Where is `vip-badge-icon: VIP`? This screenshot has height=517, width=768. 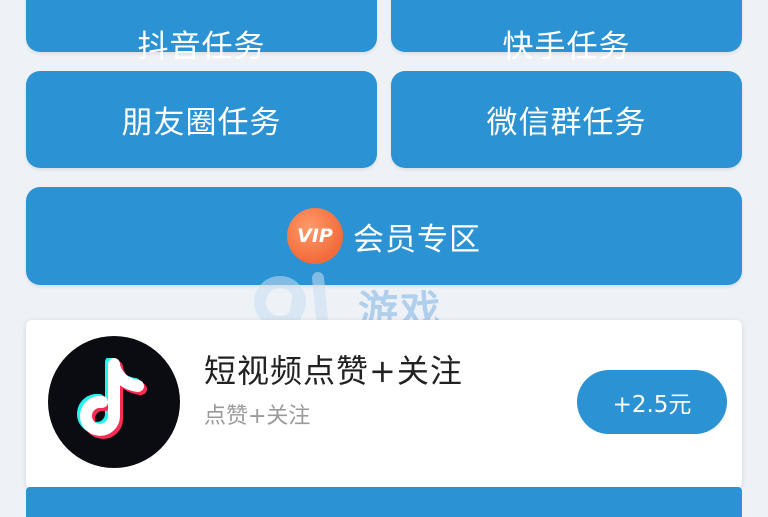 vip-badge-icon: VIP is located at coordinates (315, 236).